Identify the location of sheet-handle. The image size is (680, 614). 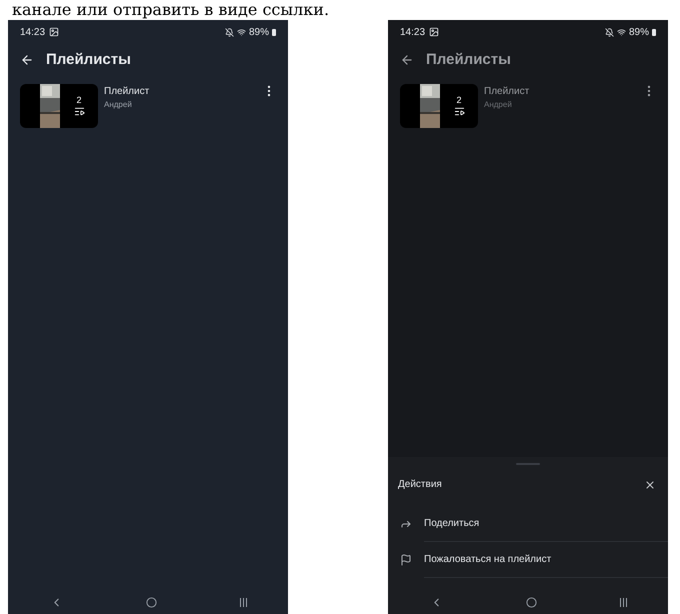
(528, 464).